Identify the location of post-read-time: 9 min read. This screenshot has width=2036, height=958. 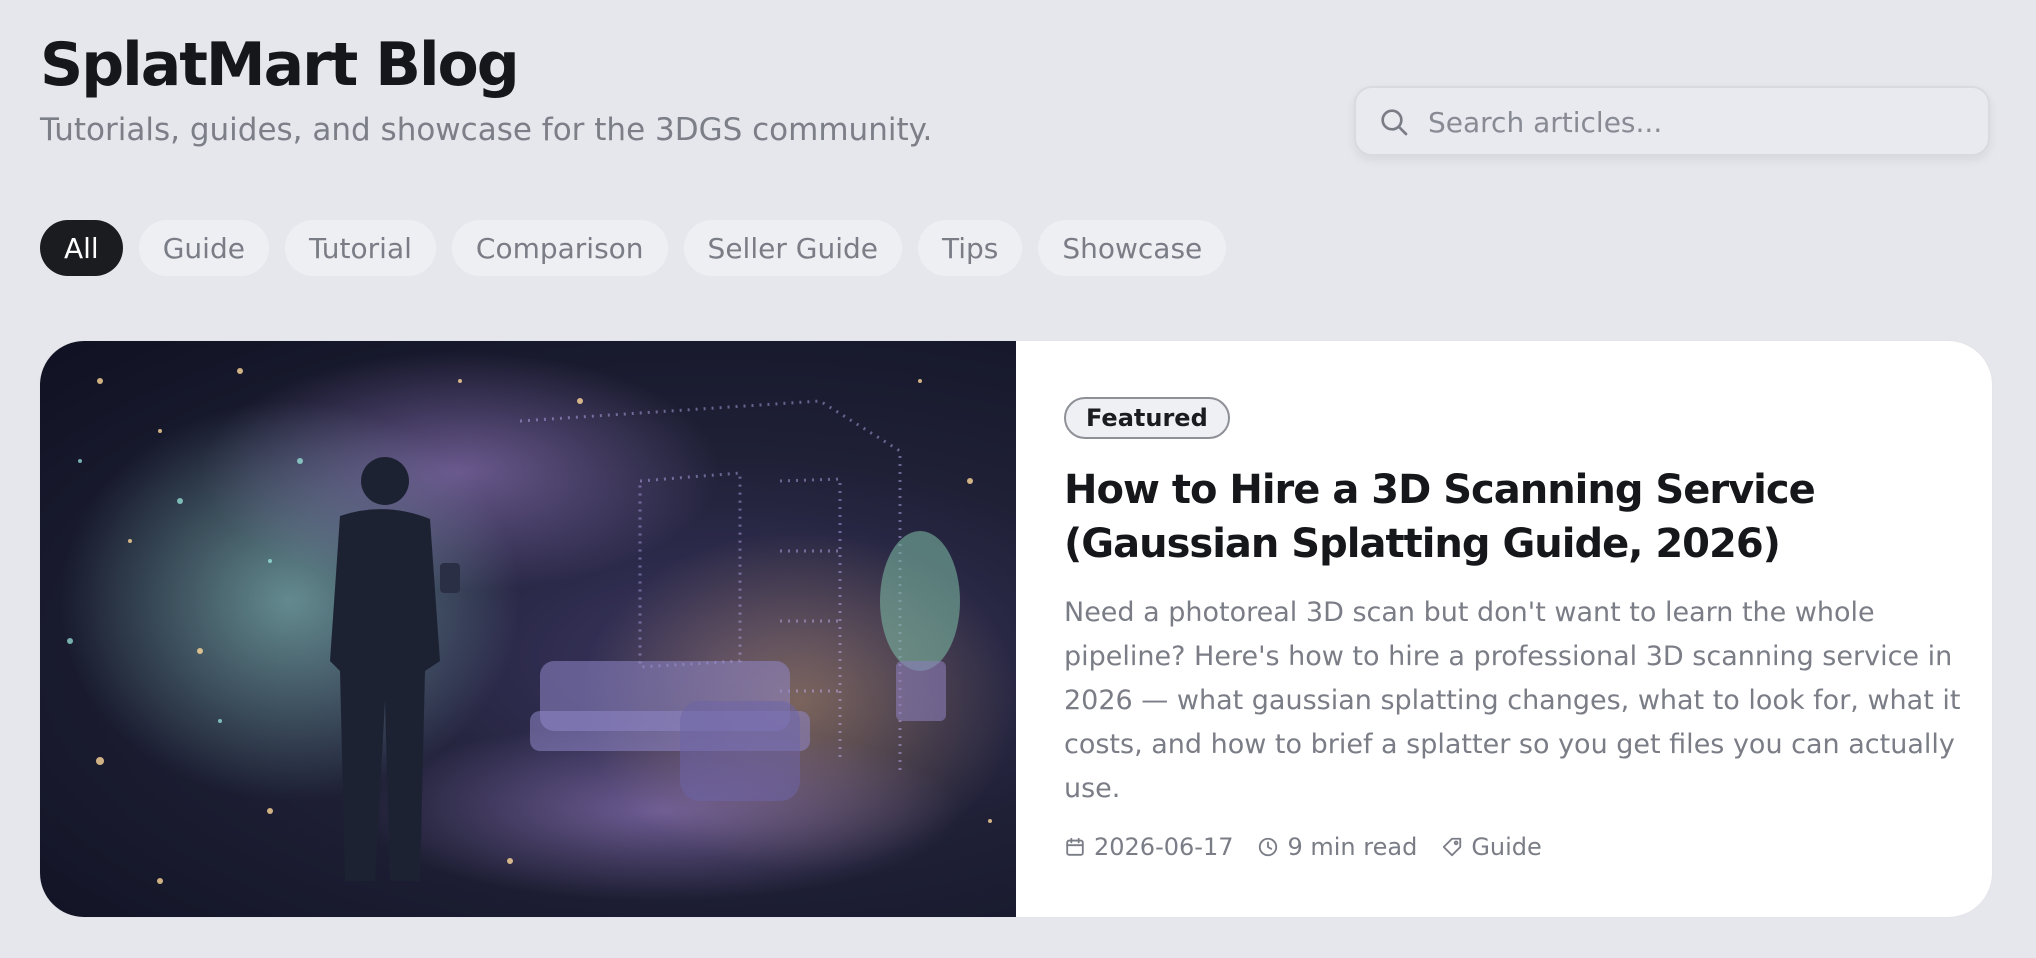
(1337, 847).